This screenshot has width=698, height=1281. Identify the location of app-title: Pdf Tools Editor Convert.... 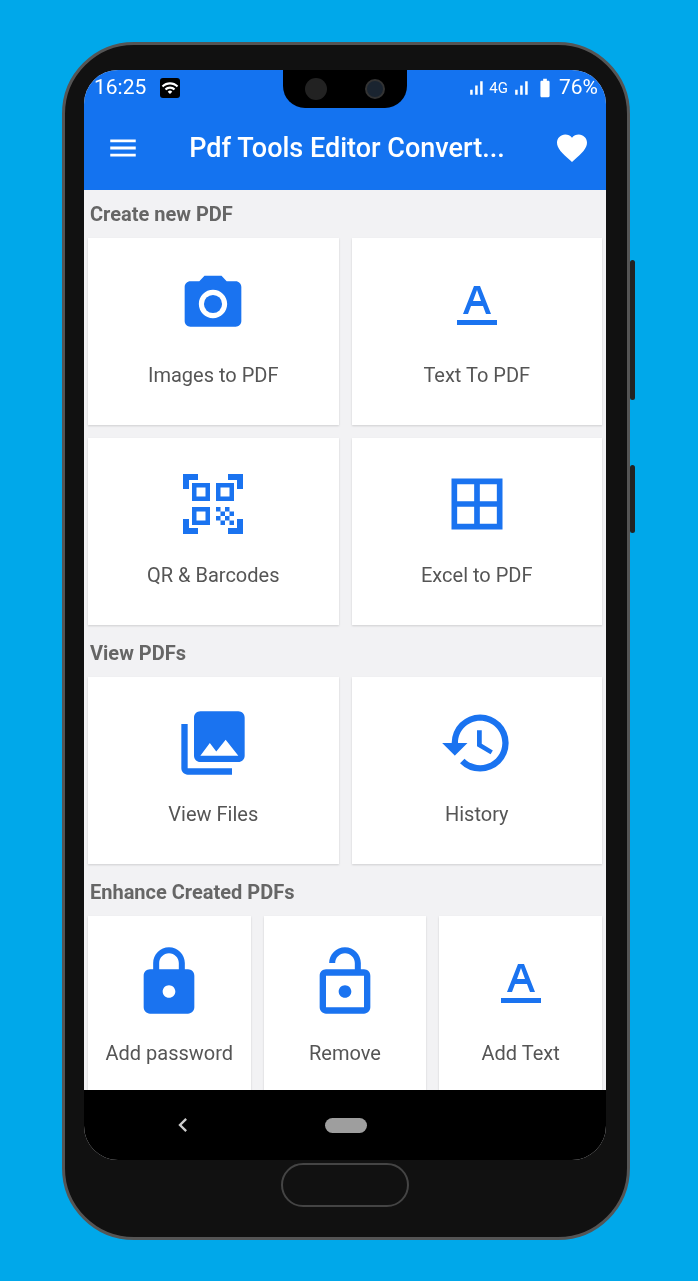
(347, 148).